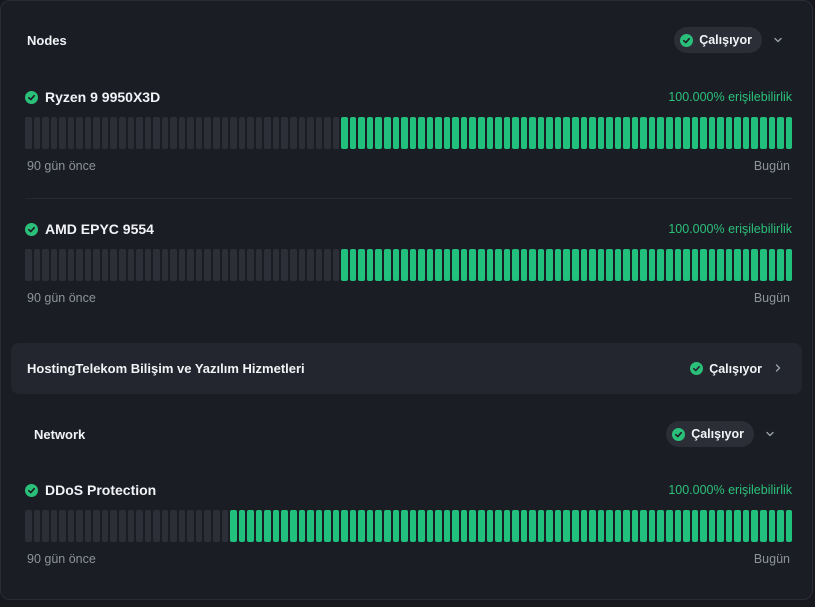  What do you see at coordinates (778, 368) in the screenshot?
I see `chevron-right-icon` at bounding box center [778, 368].